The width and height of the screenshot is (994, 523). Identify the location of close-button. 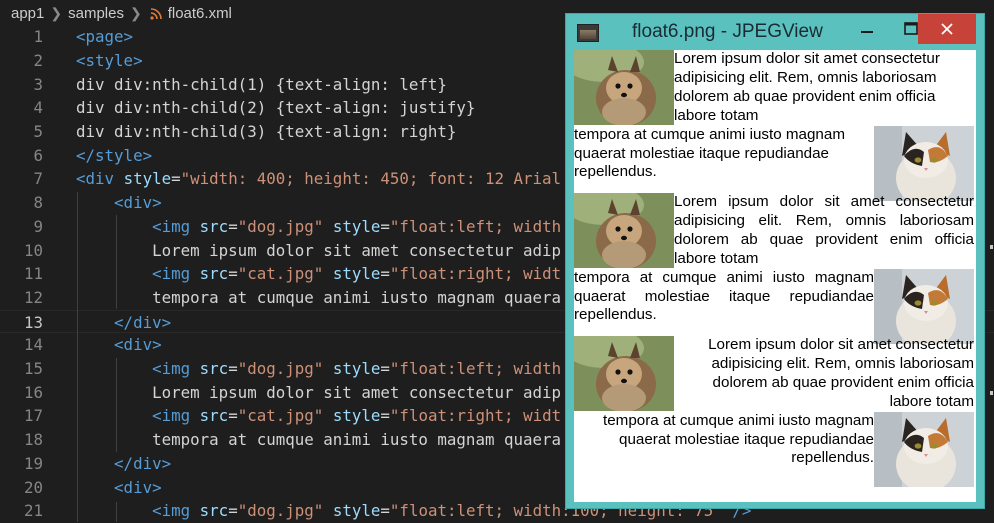
(947, 29).